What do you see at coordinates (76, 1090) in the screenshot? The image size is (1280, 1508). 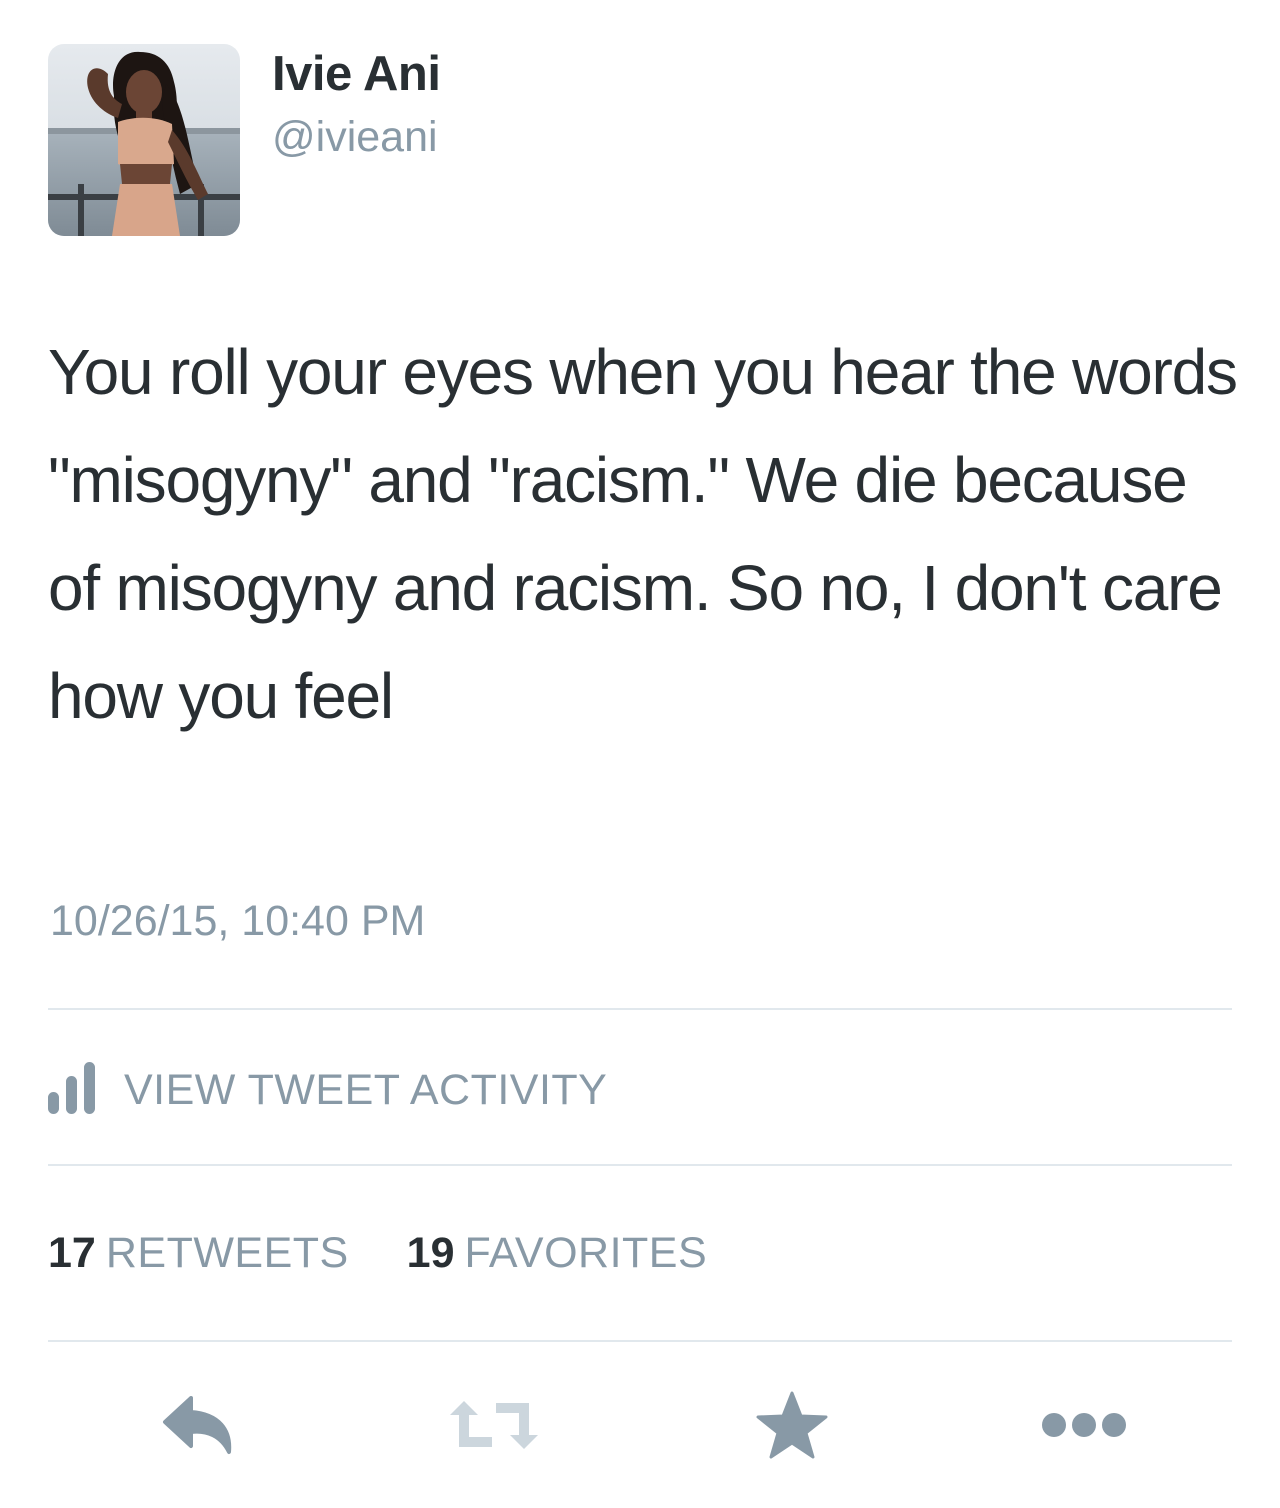 I see `bar-chart-icon` at bounding box center [76, 1090].